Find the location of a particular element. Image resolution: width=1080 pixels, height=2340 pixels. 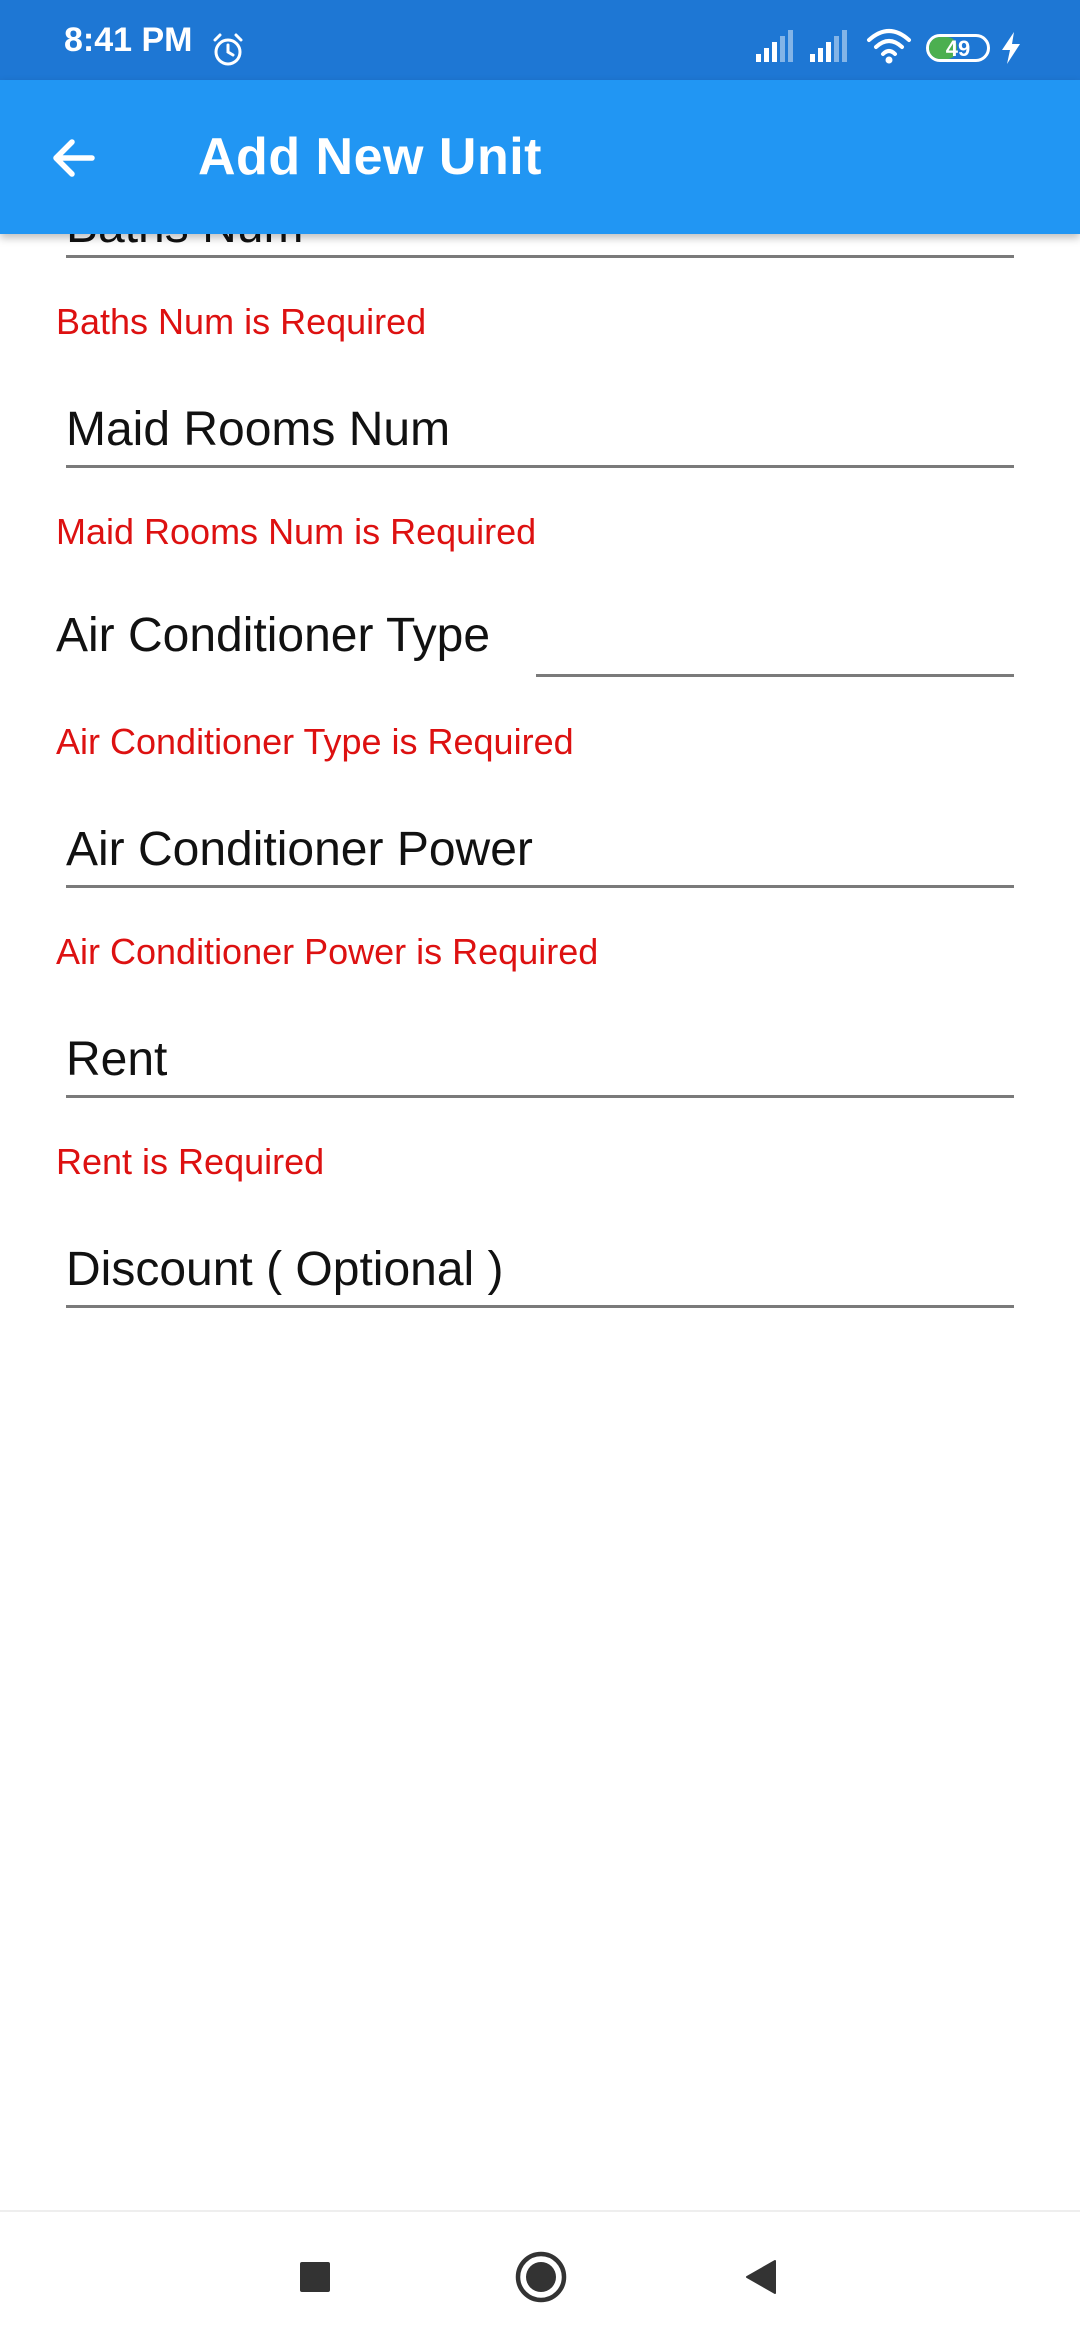

square-recents-icon is located at coordinates (315, 2277).